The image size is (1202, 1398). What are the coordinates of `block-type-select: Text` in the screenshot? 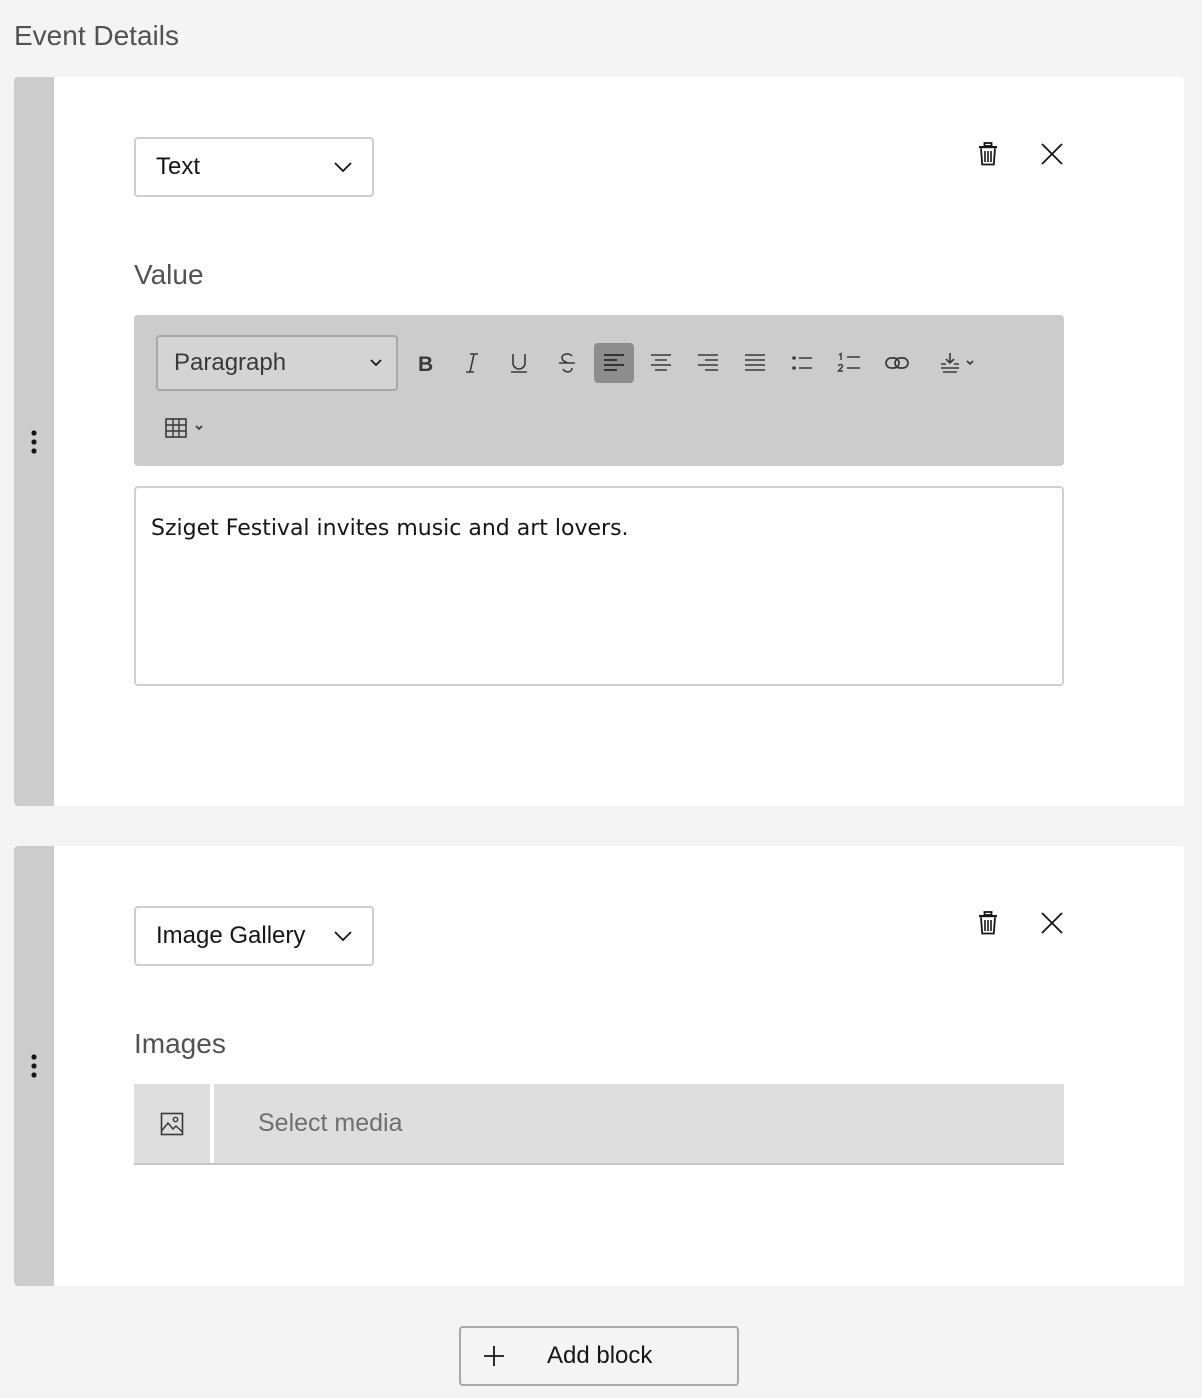 It's located at (254, 167).